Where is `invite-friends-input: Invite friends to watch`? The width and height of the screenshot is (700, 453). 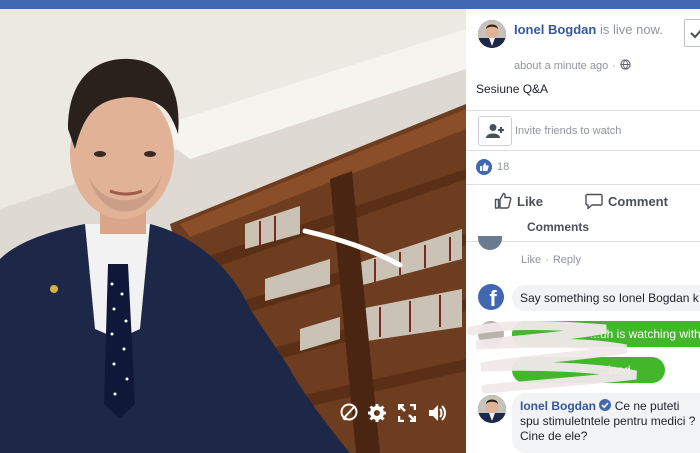 invite-friends-input: Invite friends to watch is located at coordinates (607, 131).